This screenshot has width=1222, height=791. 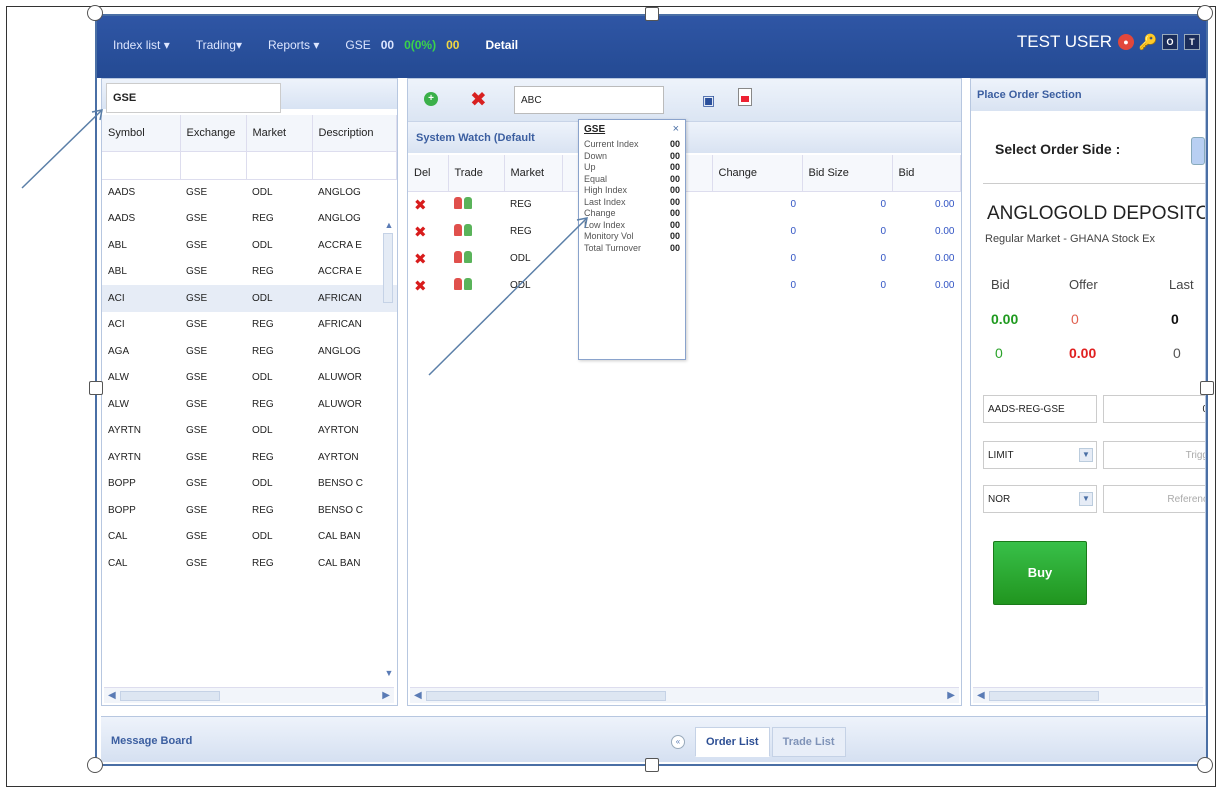 I want to click on scroll-down-icon: ▼, so click(x=389, y=673).